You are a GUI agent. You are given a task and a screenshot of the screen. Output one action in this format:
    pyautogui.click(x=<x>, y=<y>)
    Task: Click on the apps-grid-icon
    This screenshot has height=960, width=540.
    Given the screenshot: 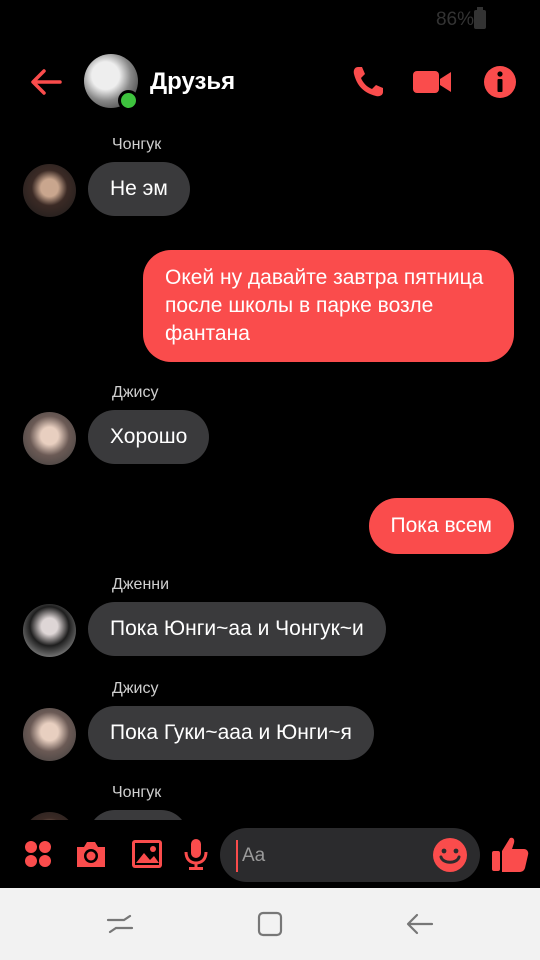 What is the action you would take?
    pyautogui.click(x=38, y=854)
    